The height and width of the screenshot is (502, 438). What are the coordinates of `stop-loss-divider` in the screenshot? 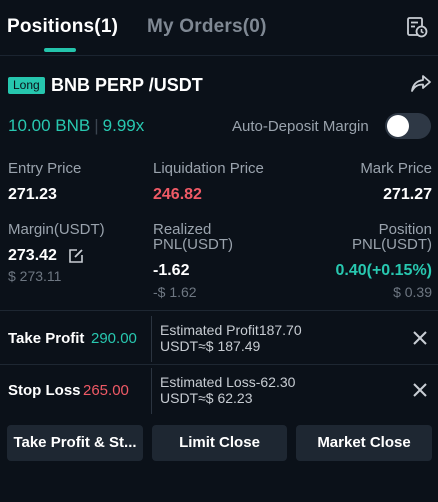 It's located at (151, 391).